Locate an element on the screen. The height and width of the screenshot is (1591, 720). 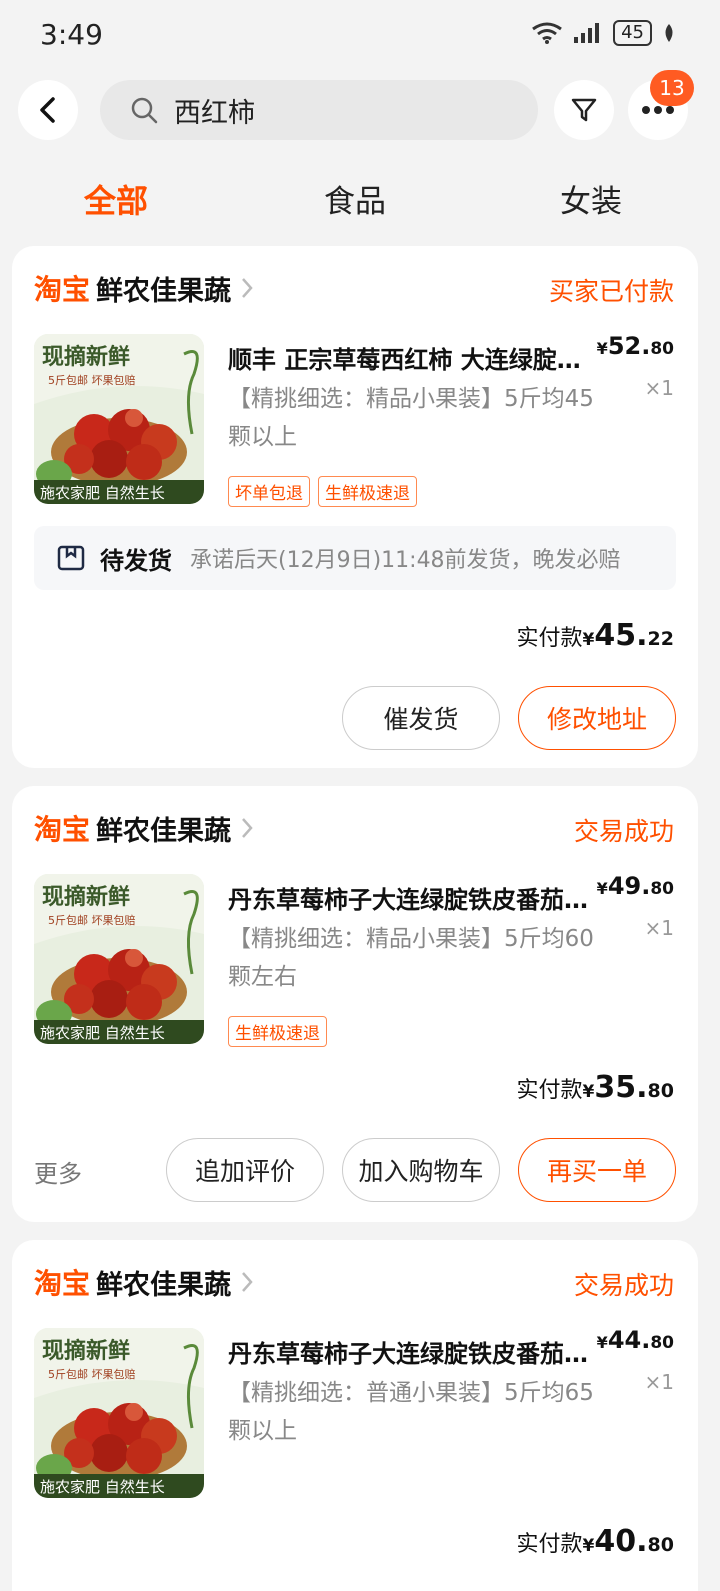
shipping-status-row: 待发货 承诺后天(12月9日)11:48前发货，晚发必赔 is located at coordinates (355, 558).